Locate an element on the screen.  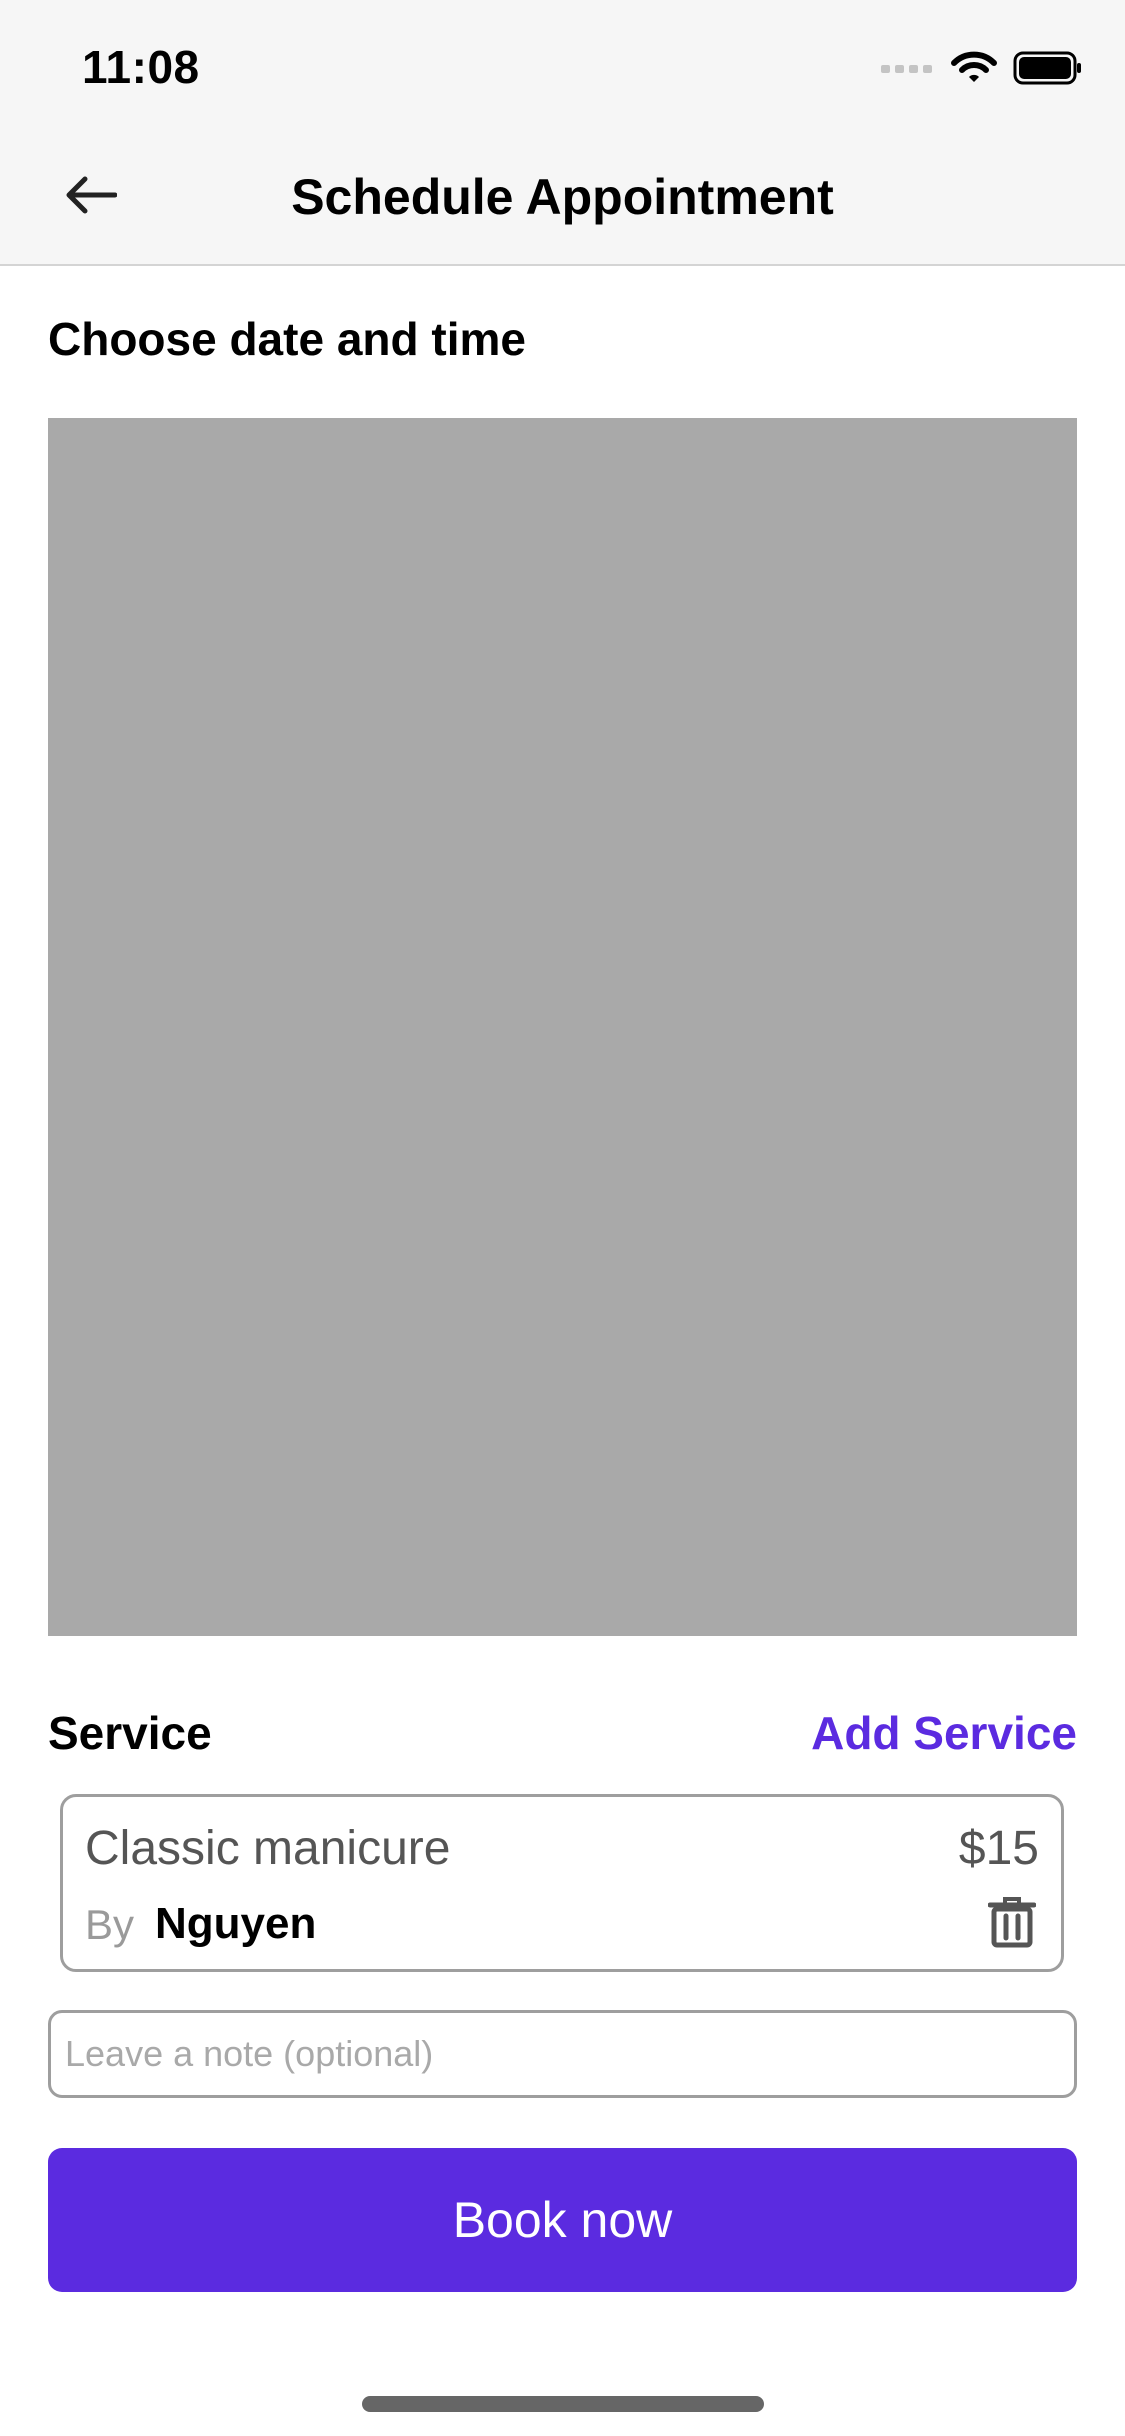
trash-icon is located at coordinates (1012, 1924).